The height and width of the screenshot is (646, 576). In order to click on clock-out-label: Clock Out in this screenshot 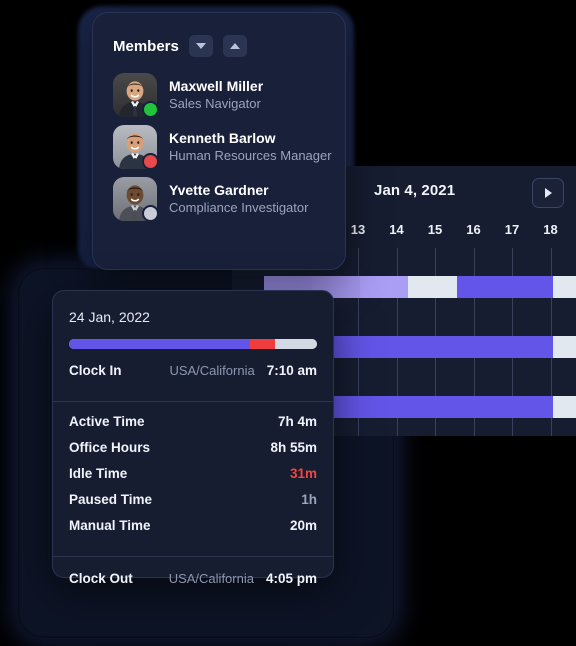, I will do `click(101, 578)`.